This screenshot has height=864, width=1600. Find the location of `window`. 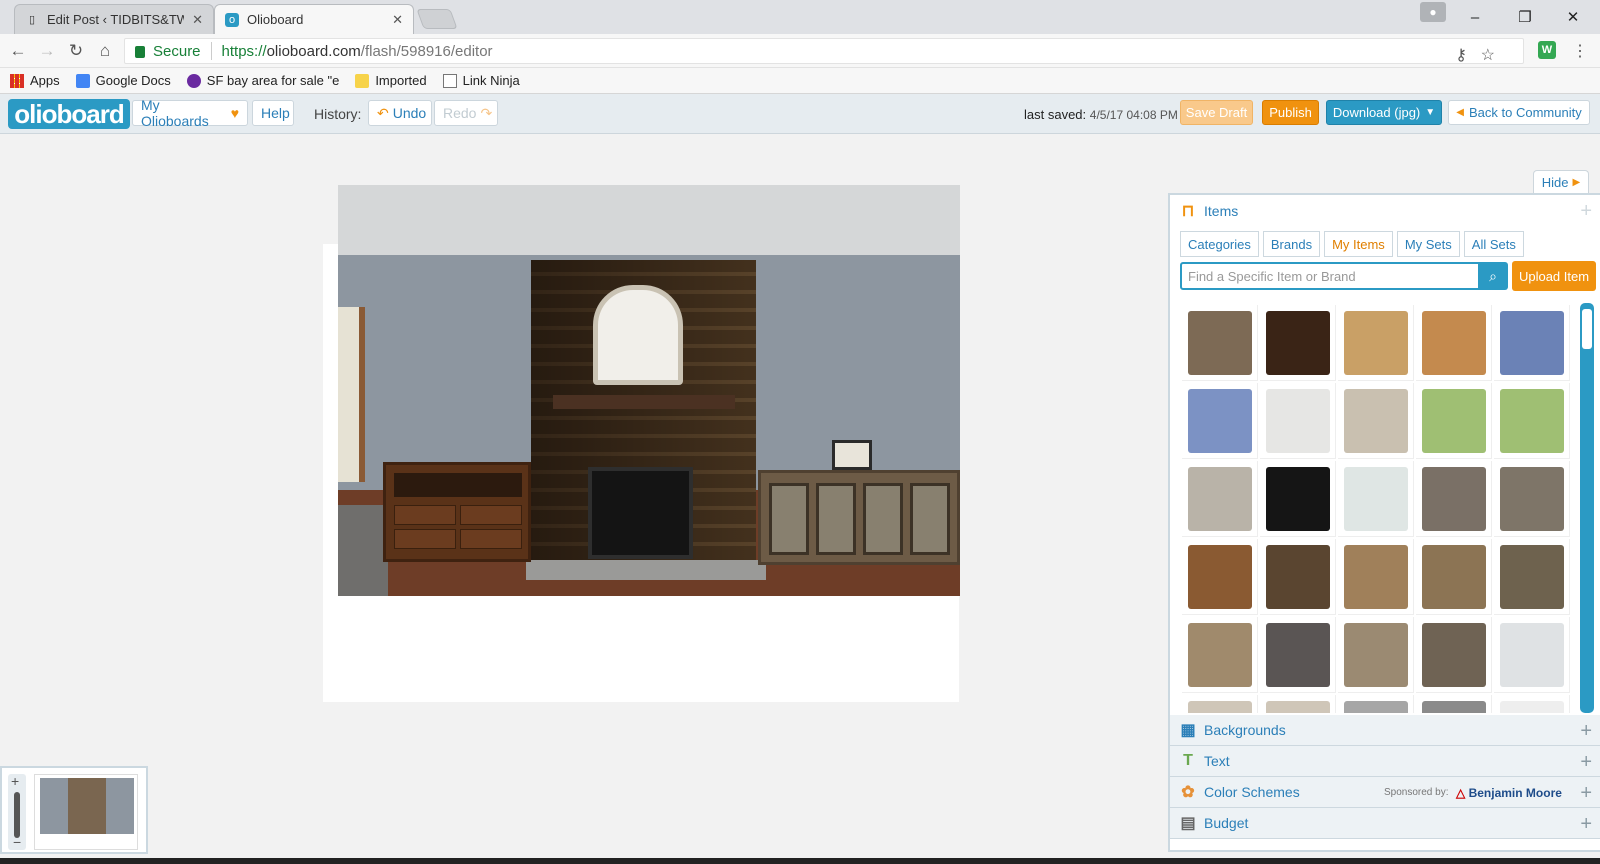

window is located at coordinates (351, 394).